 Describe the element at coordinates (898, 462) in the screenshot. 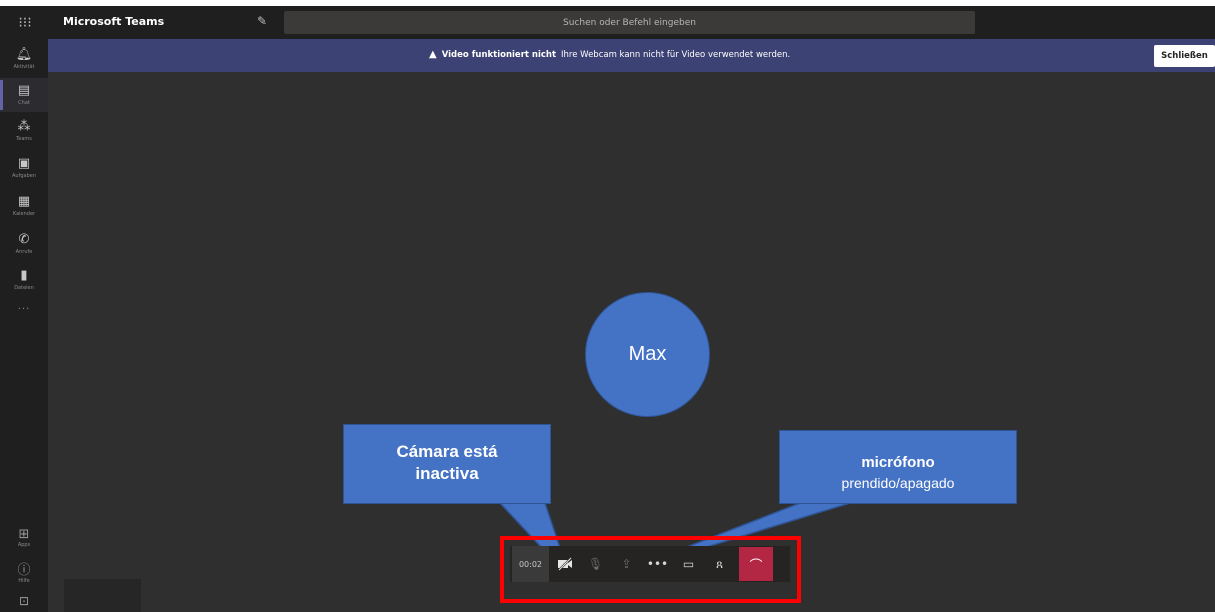

I see `mic-callout-title: micrófono` at that location.